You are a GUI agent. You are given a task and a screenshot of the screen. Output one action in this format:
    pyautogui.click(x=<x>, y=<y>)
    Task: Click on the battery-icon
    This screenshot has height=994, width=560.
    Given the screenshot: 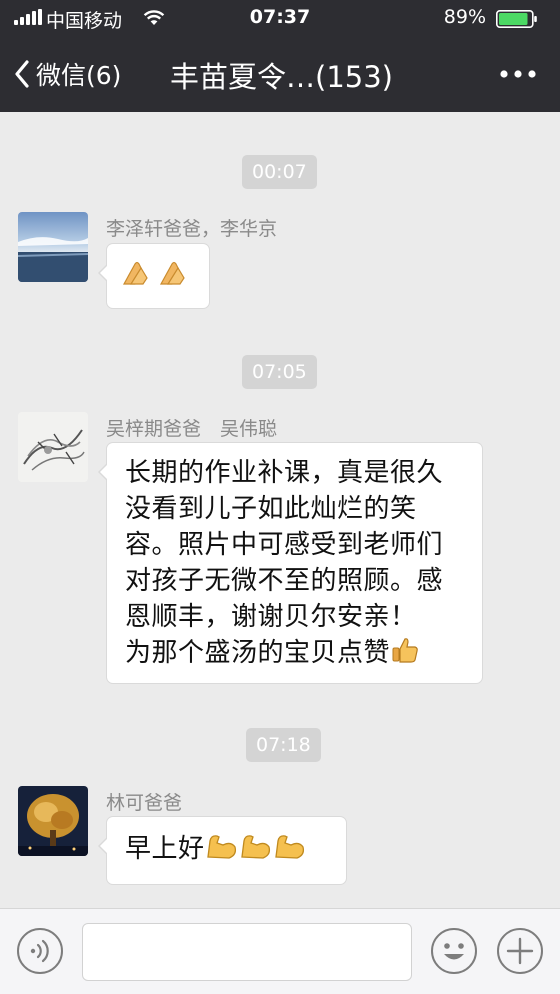 What is the action you would take?
    pyautogui.click(x=517, y=19)
    